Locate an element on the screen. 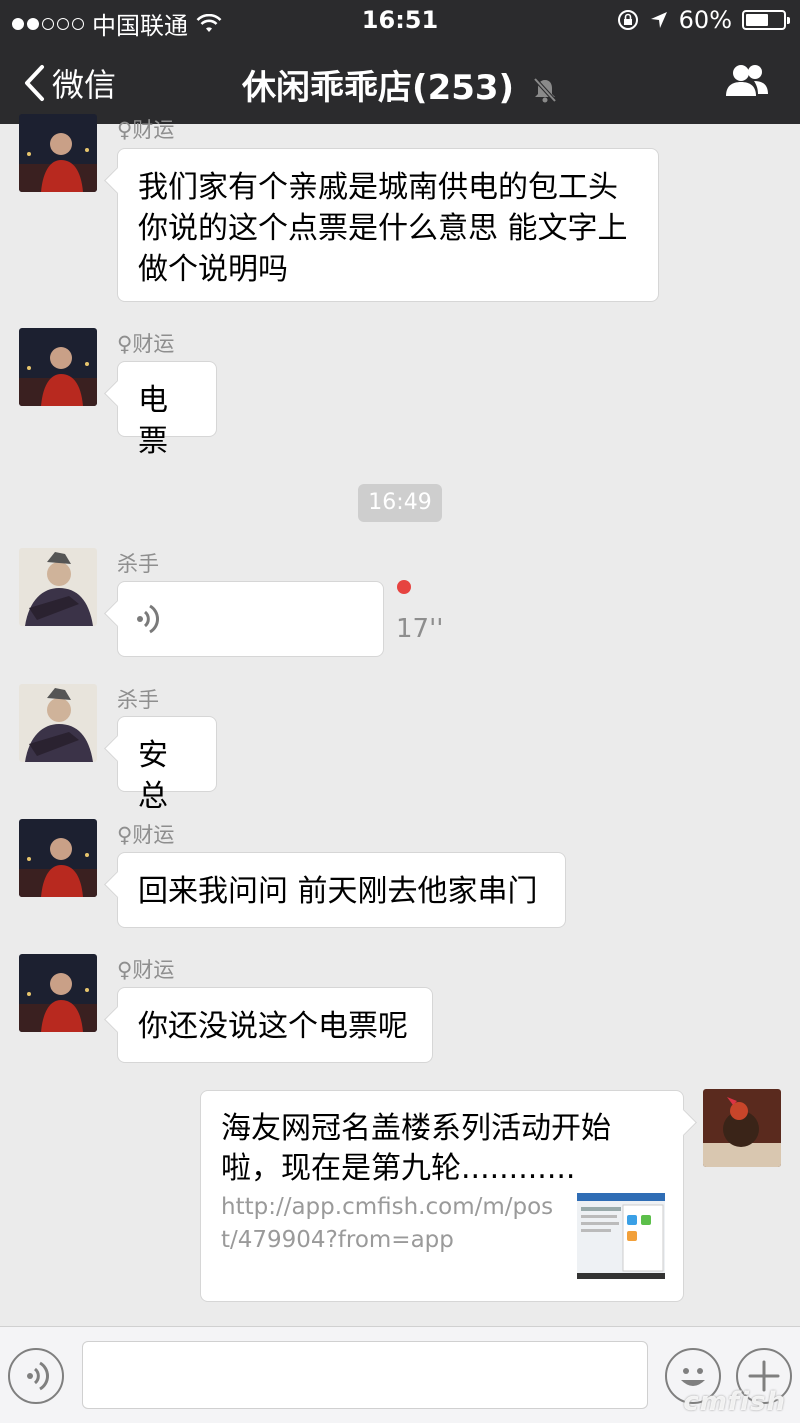  text-message: 我们家有个亲戚是城南供电的包工头 你说的这个点票是什么意思 能文字上 做个说明吗 is located at coordinates (388, 225).